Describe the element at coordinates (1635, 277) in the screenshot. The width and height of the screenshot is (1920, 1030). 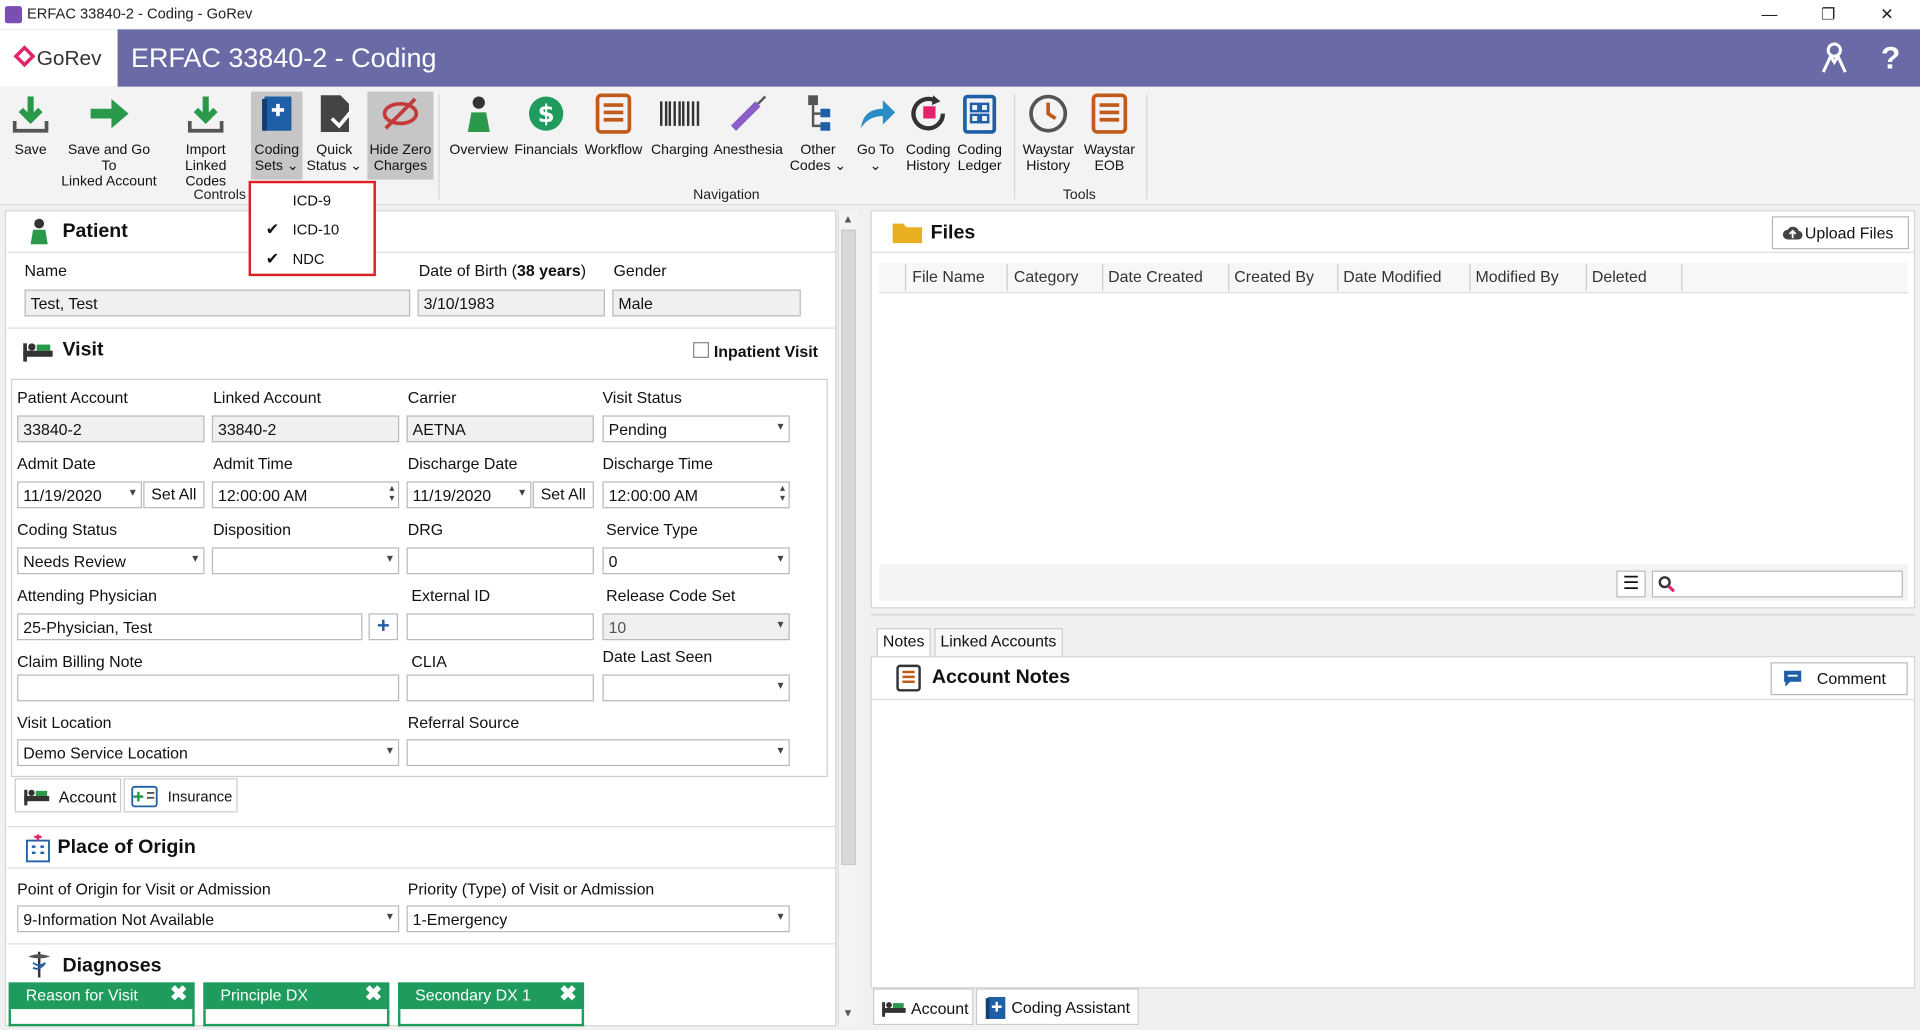
I see `column-deleted: Deleted` at that location.